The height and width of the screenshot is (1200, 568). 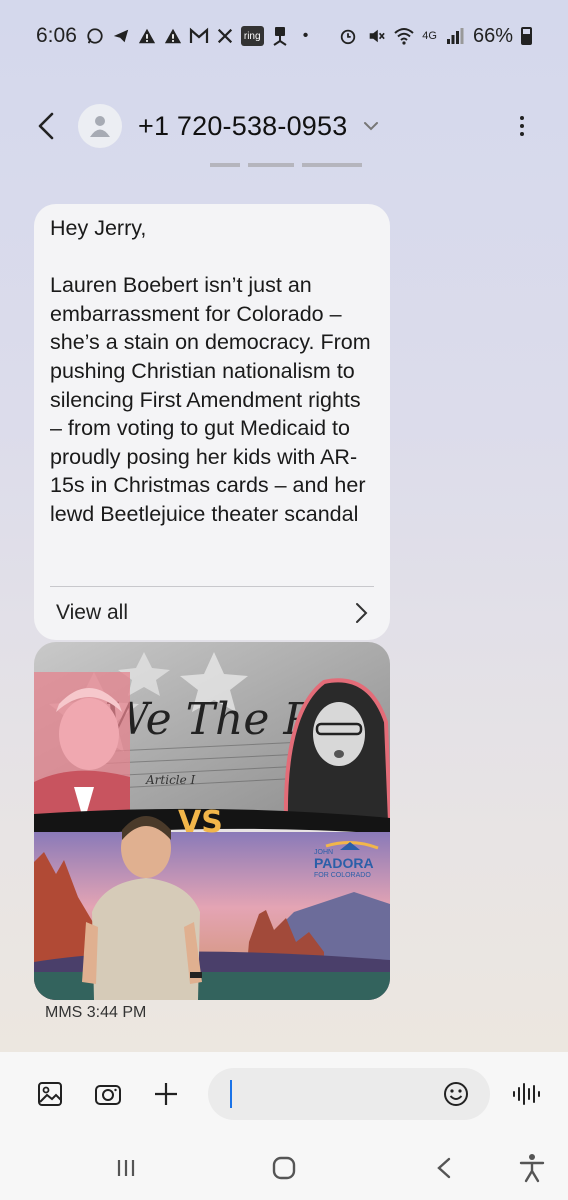 I want to click on article-text: Article I, so click(x=170, y=780).